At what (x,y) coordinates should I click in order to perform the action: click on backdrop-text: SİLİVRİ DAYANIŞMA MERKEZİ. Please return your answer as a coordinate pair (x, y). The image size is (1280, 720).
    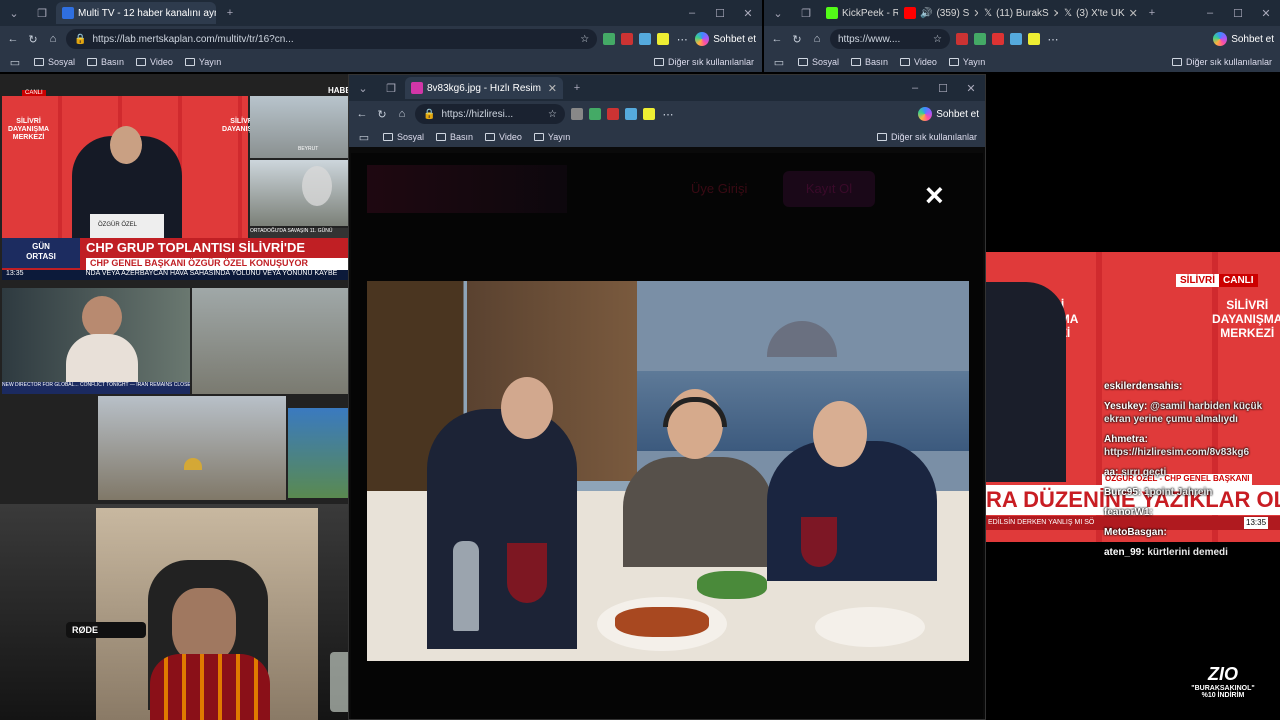
    Looking at the image, I should click on (1246, 319).